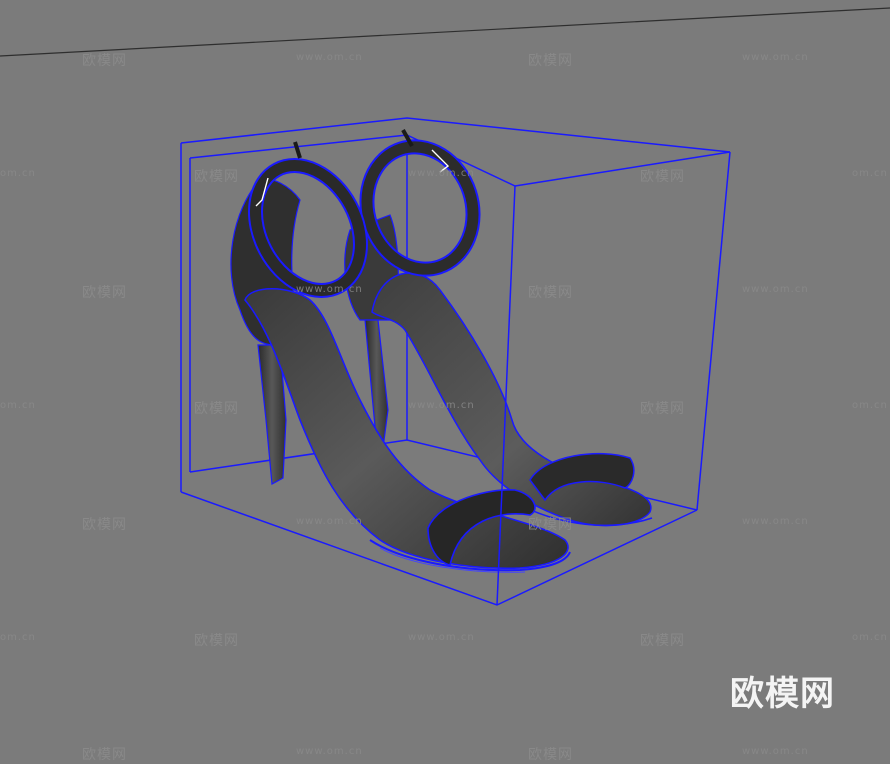 The width and height of the screenshot is (890, 764). Describe the element at coordinates (445, 32) in the screenshot. I see `horizon-line` at that location.